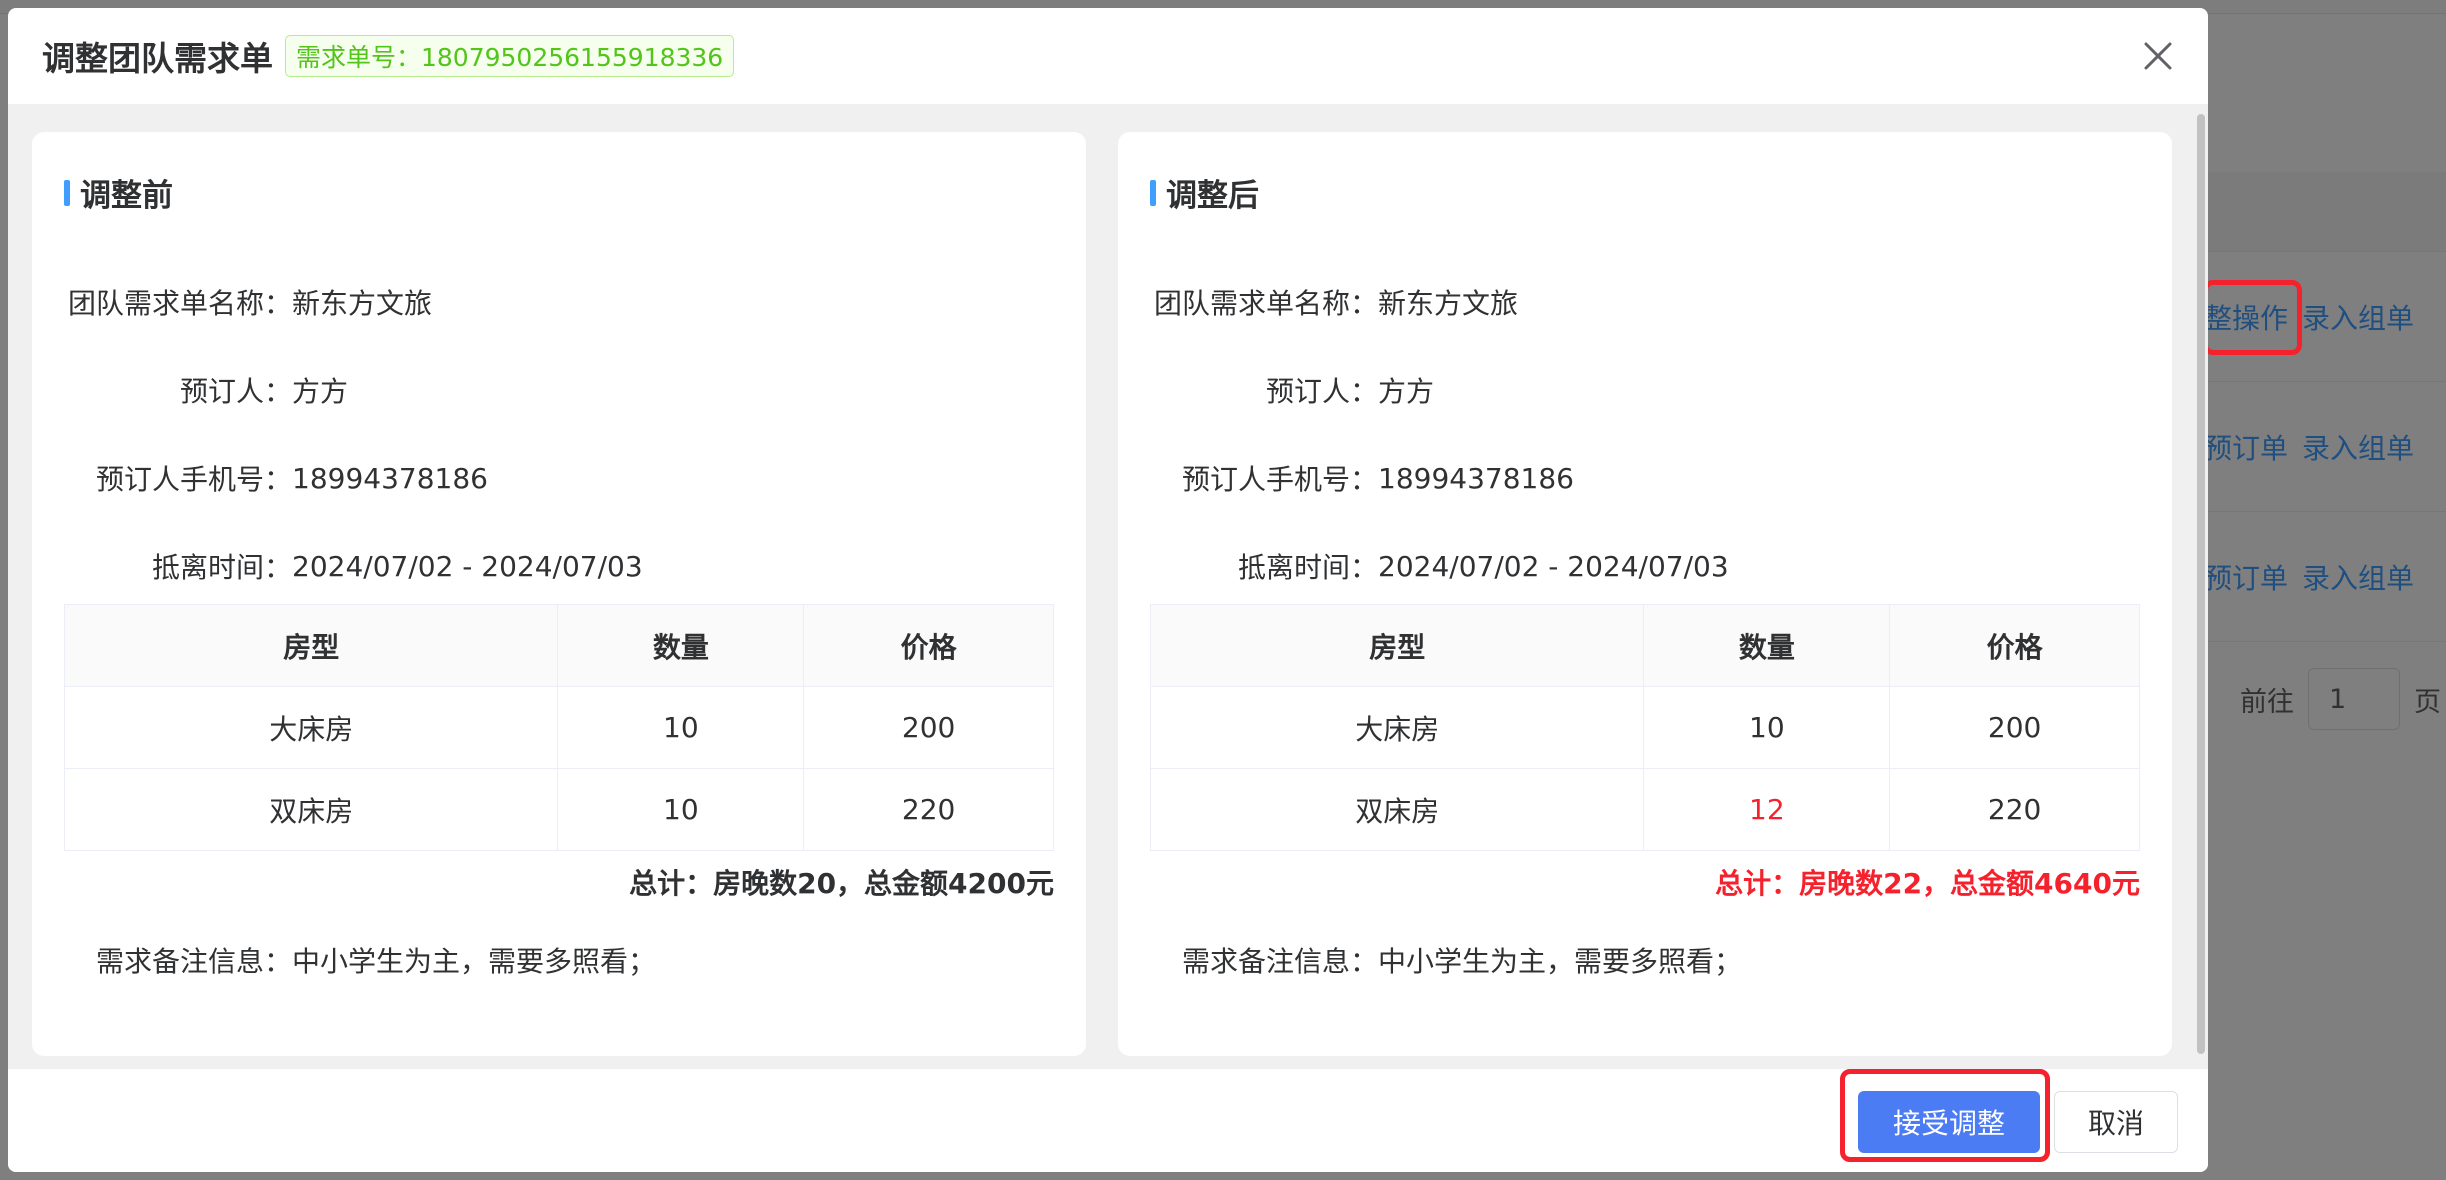 The width and height of the screenshot is (2446, 1180). I want to click on room-table-before: 房型 数量 价格 大床房 10 200 双床房 10 220, so click(558, 727).